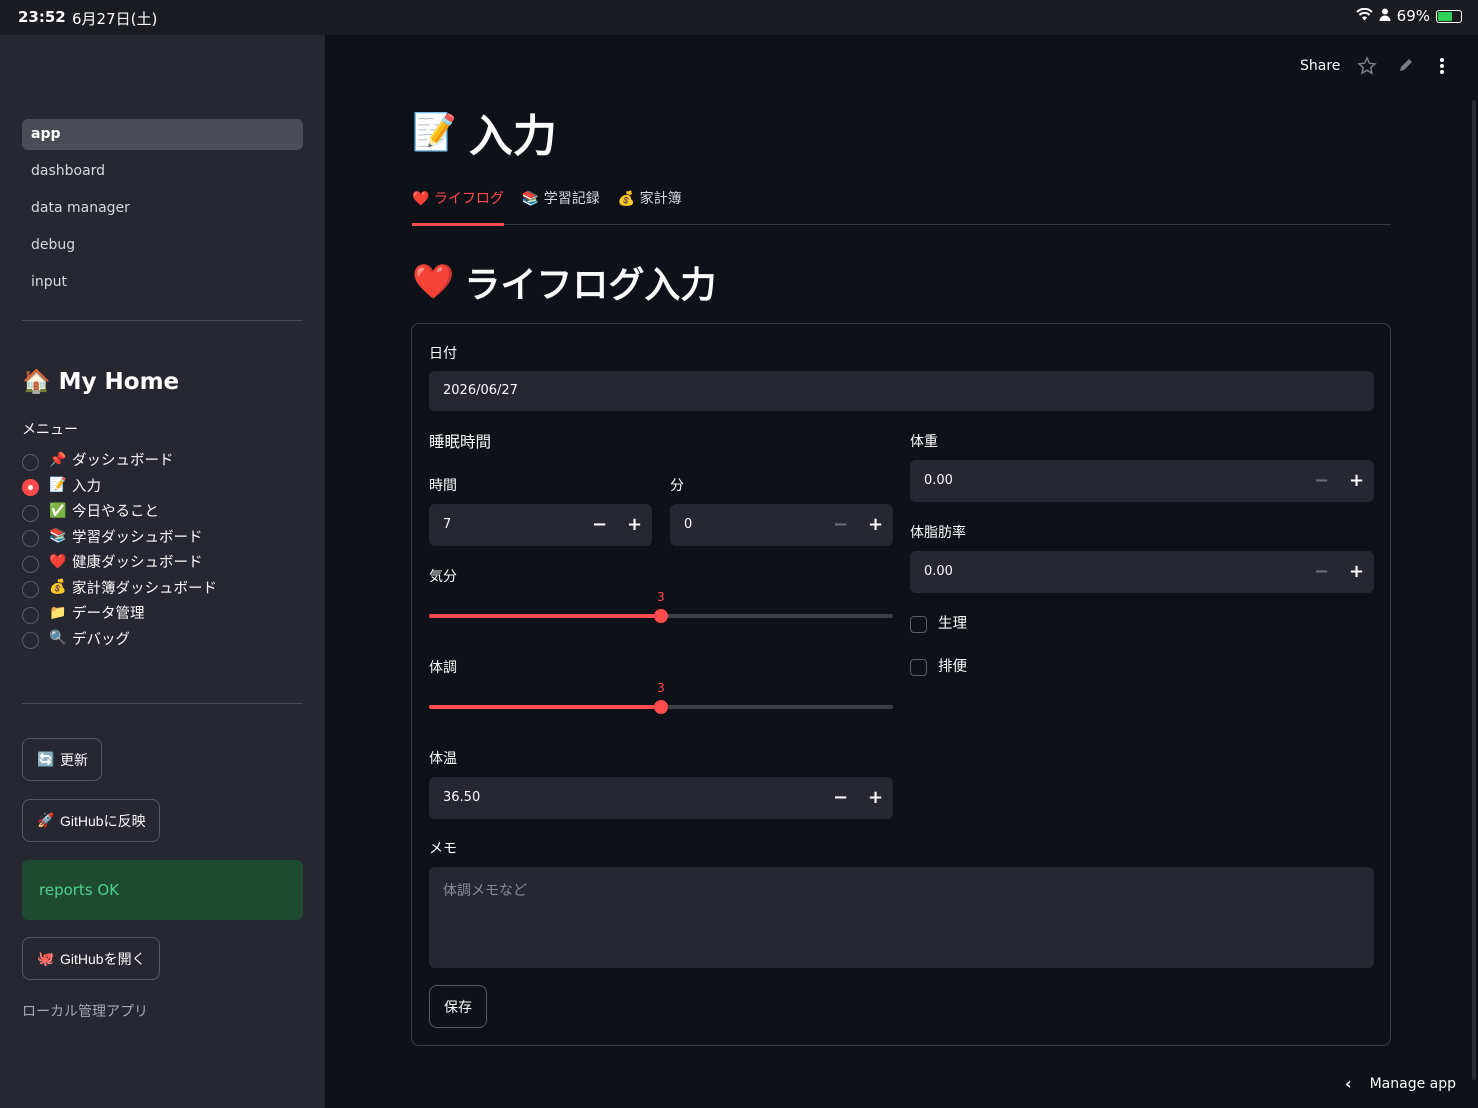  I want to click on sidebar-title: 🏠 My Home, so click(100, 381).